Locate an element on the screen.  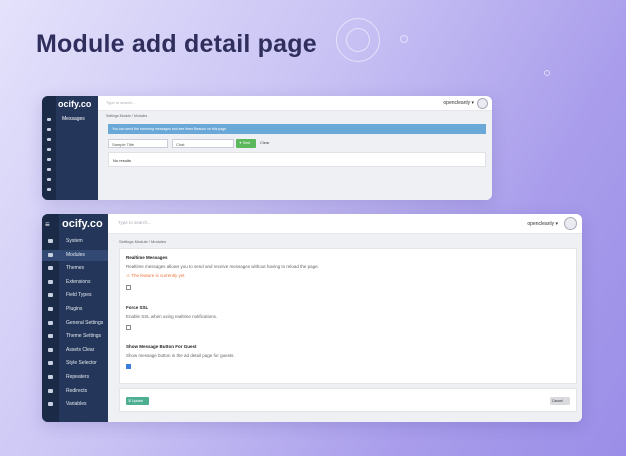
sidebar-item-label: Themes is located at coordinates (75, 268).